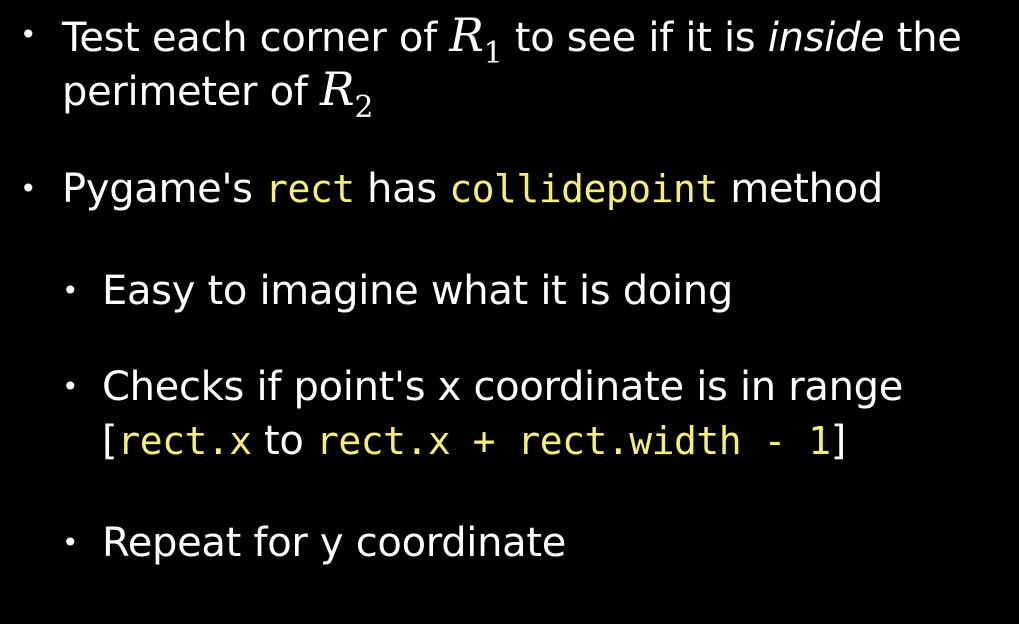  What do you see at coordinates (826, 38) in the screenshot?
I see `emphasis-text: inside` at bounding box center [826, 38].